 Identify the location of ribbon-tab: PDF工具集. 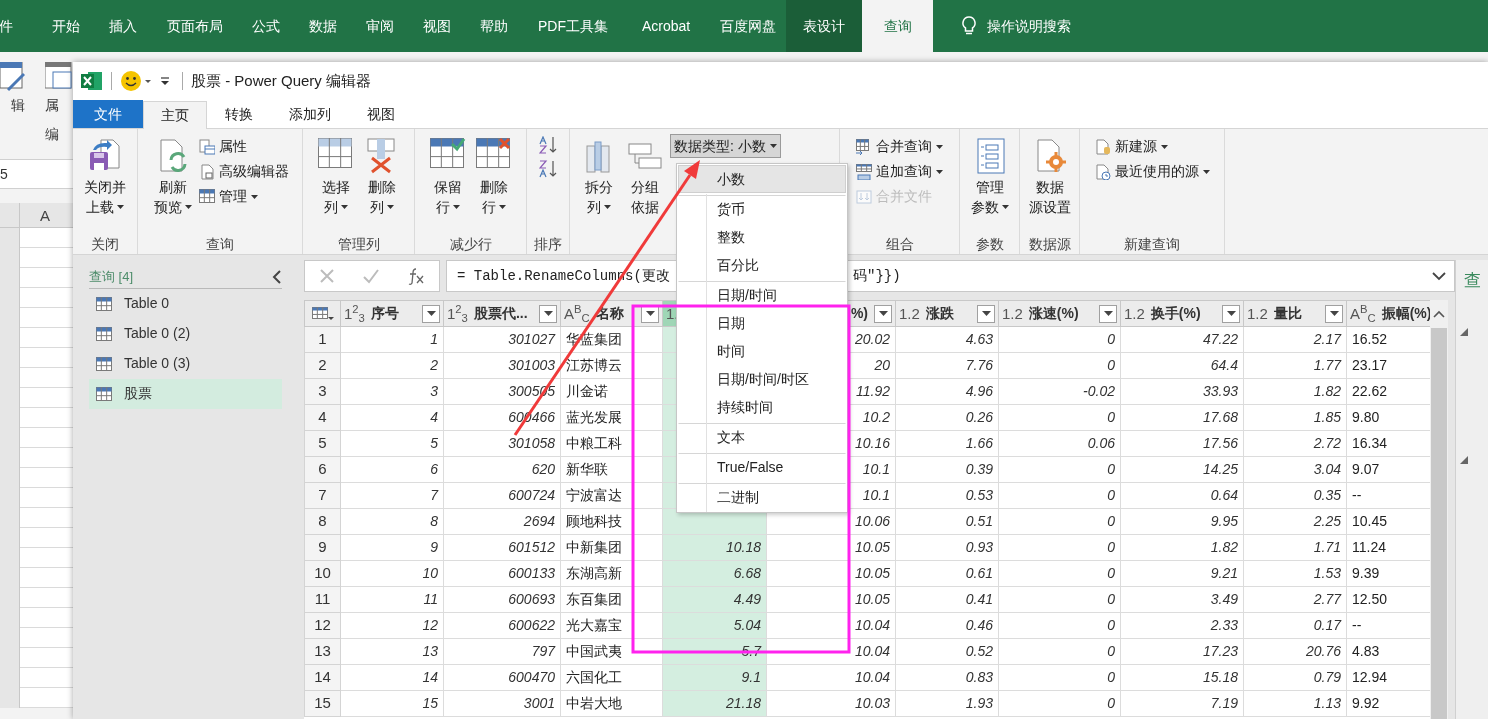
(573, 26).